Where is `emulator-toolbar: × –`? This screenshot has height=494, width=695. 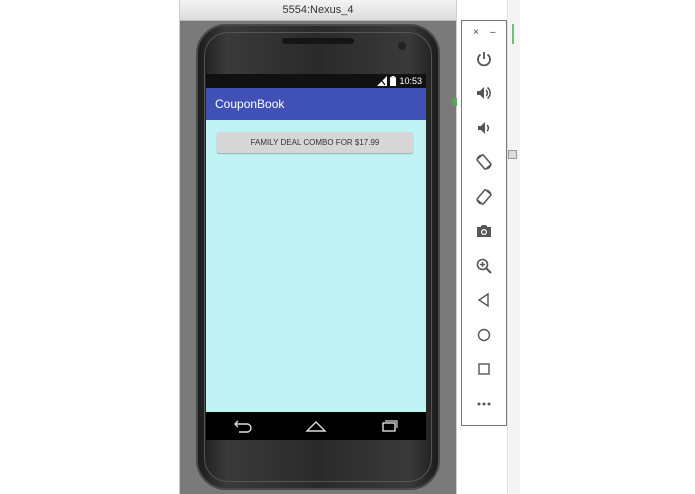 emulator-toolbar: × – is located at coordinates (484, 223).